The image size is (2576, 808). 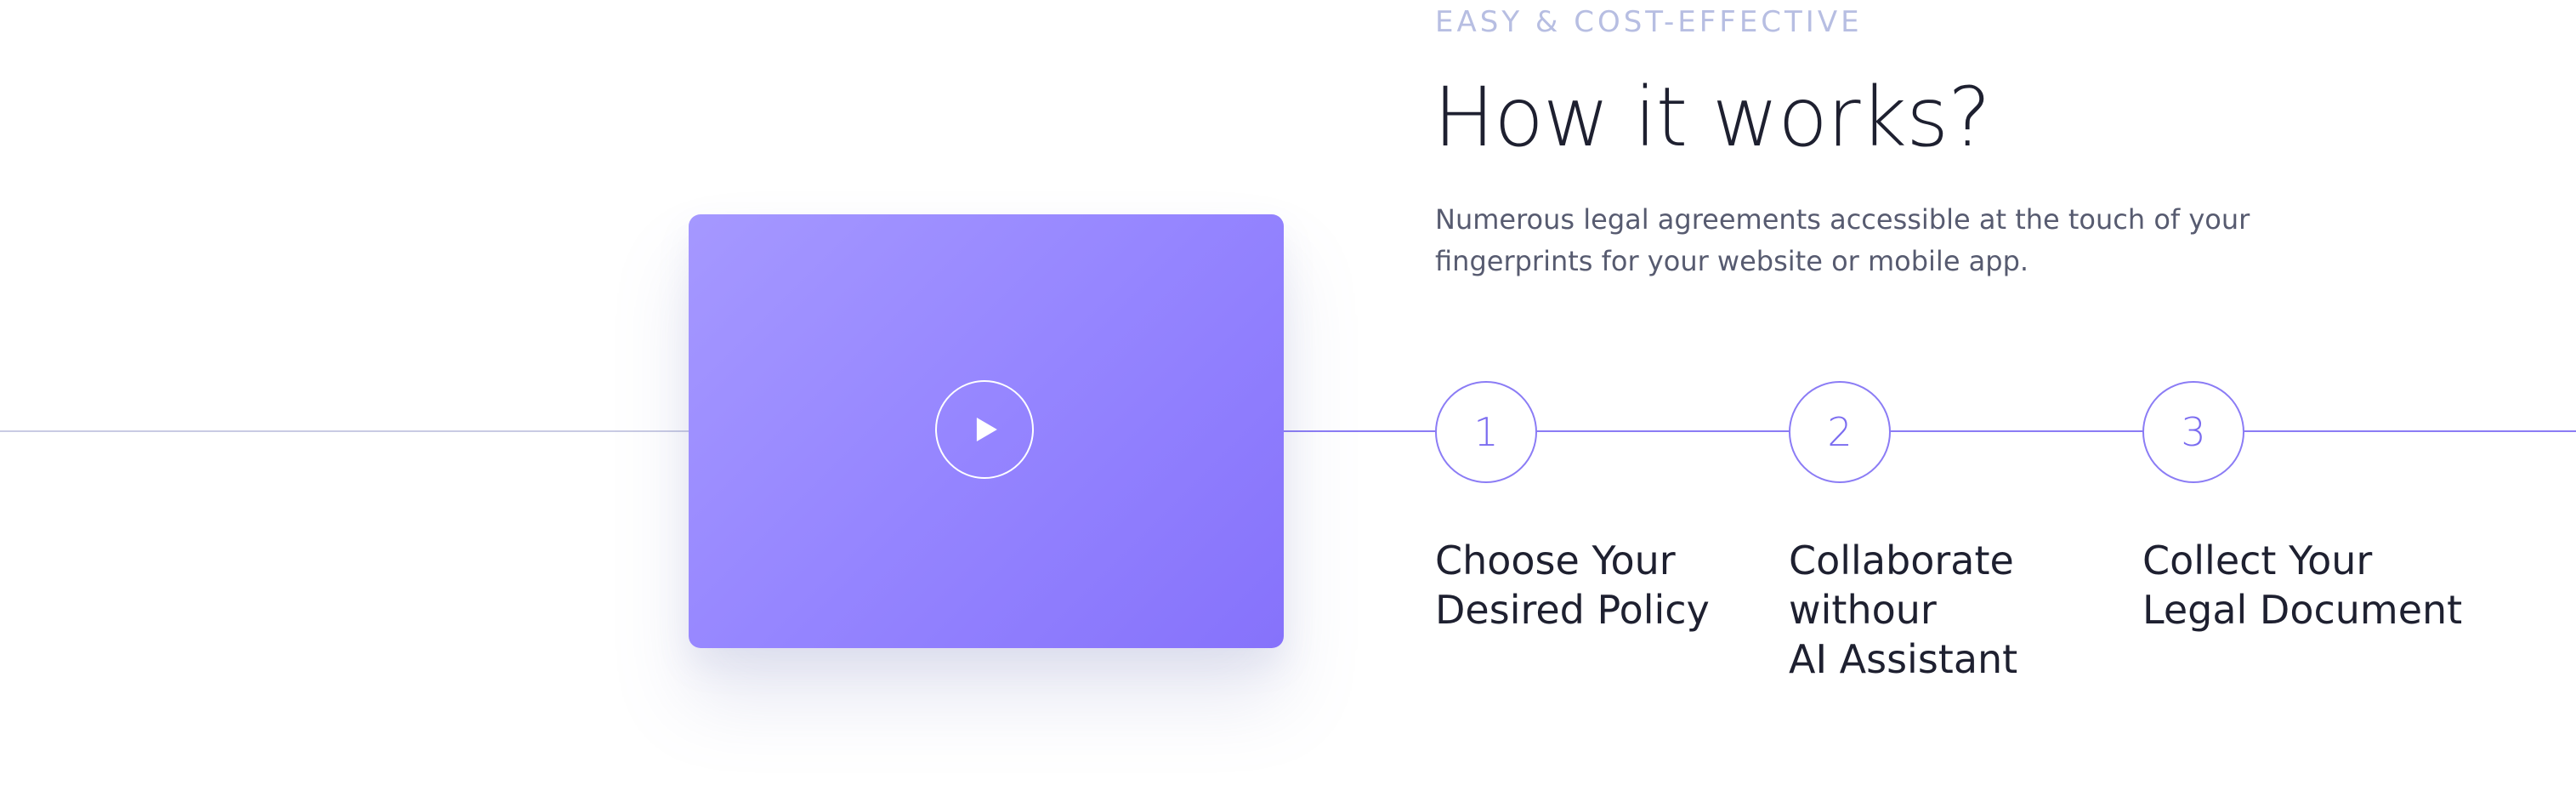 What do you see at coordinates (1486, 432) in the screenshot?
I see `step-1-number: 1` at bounding box center [1486, 432].